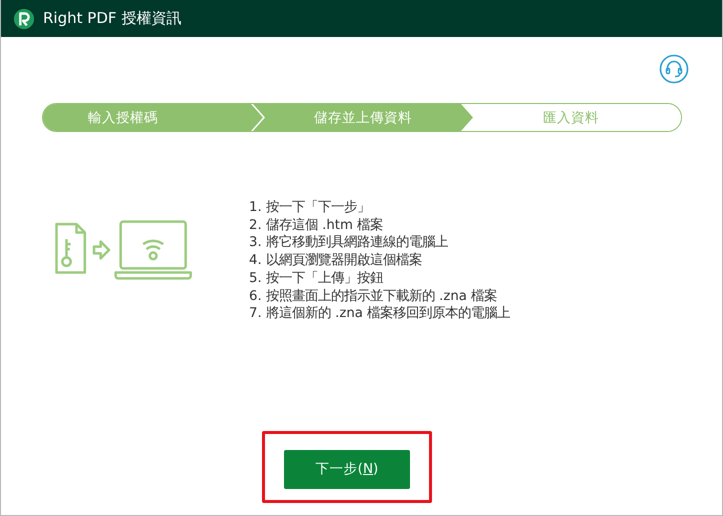 The width and height of the screenshot is (723, 516). I want to click on instruction-text: 5. 按一下「上傳」按鈕, so click(316, 279).